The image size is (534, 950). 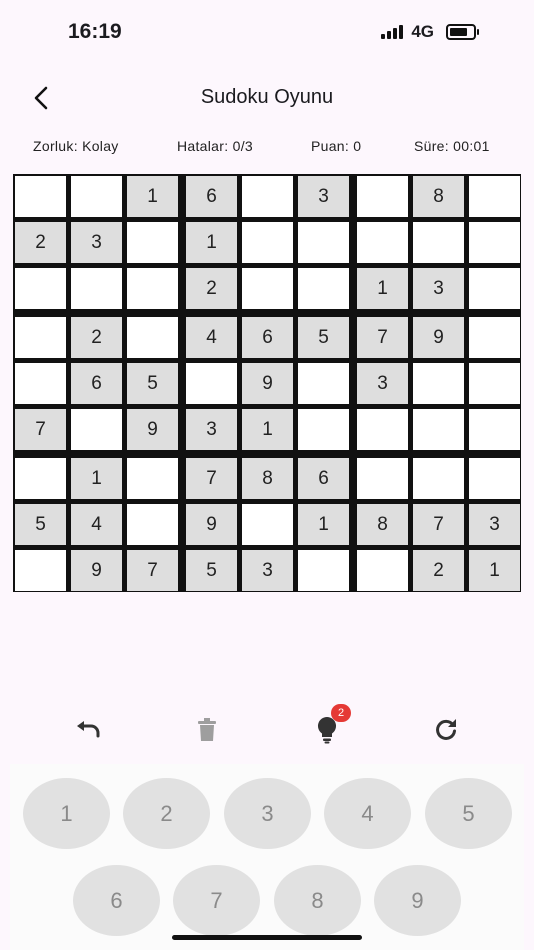 I want to click on sudoku-cell-r5c4, so click(x=211, y=383).